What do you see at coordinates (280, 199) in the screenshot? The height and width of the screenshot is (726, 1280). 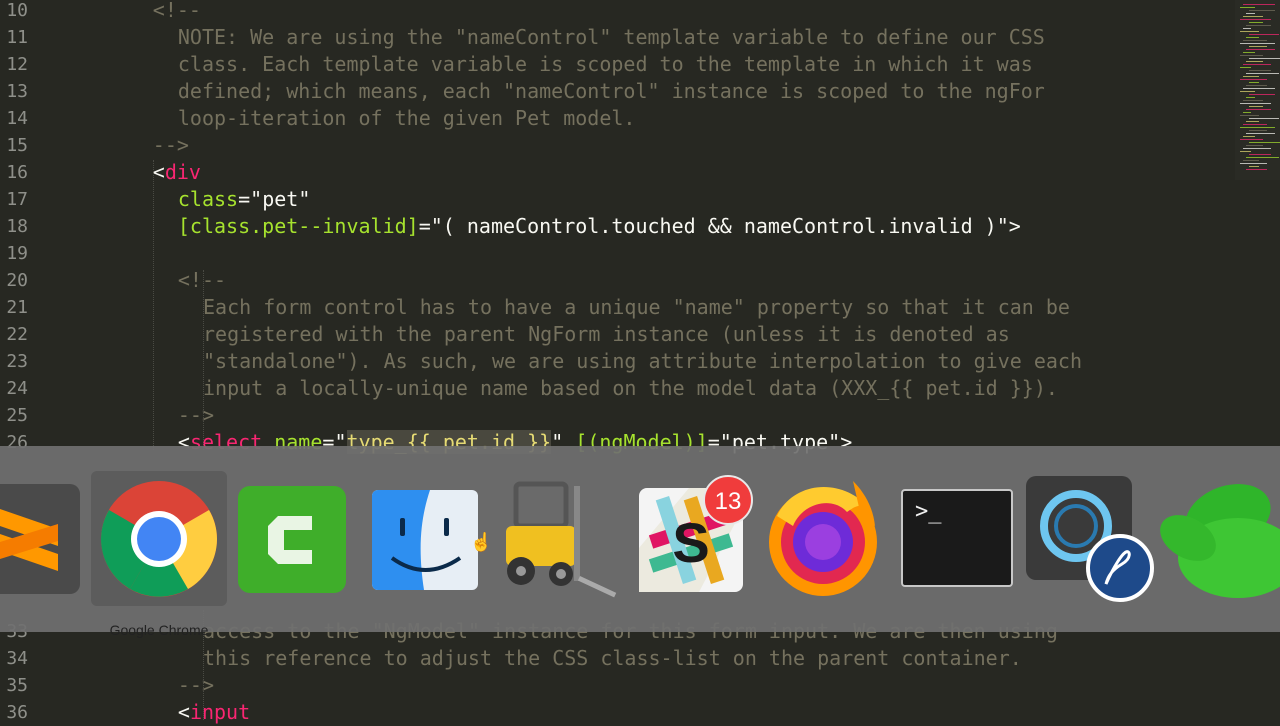 I see `code-token: "pet"` at bounding box center [280, 199].